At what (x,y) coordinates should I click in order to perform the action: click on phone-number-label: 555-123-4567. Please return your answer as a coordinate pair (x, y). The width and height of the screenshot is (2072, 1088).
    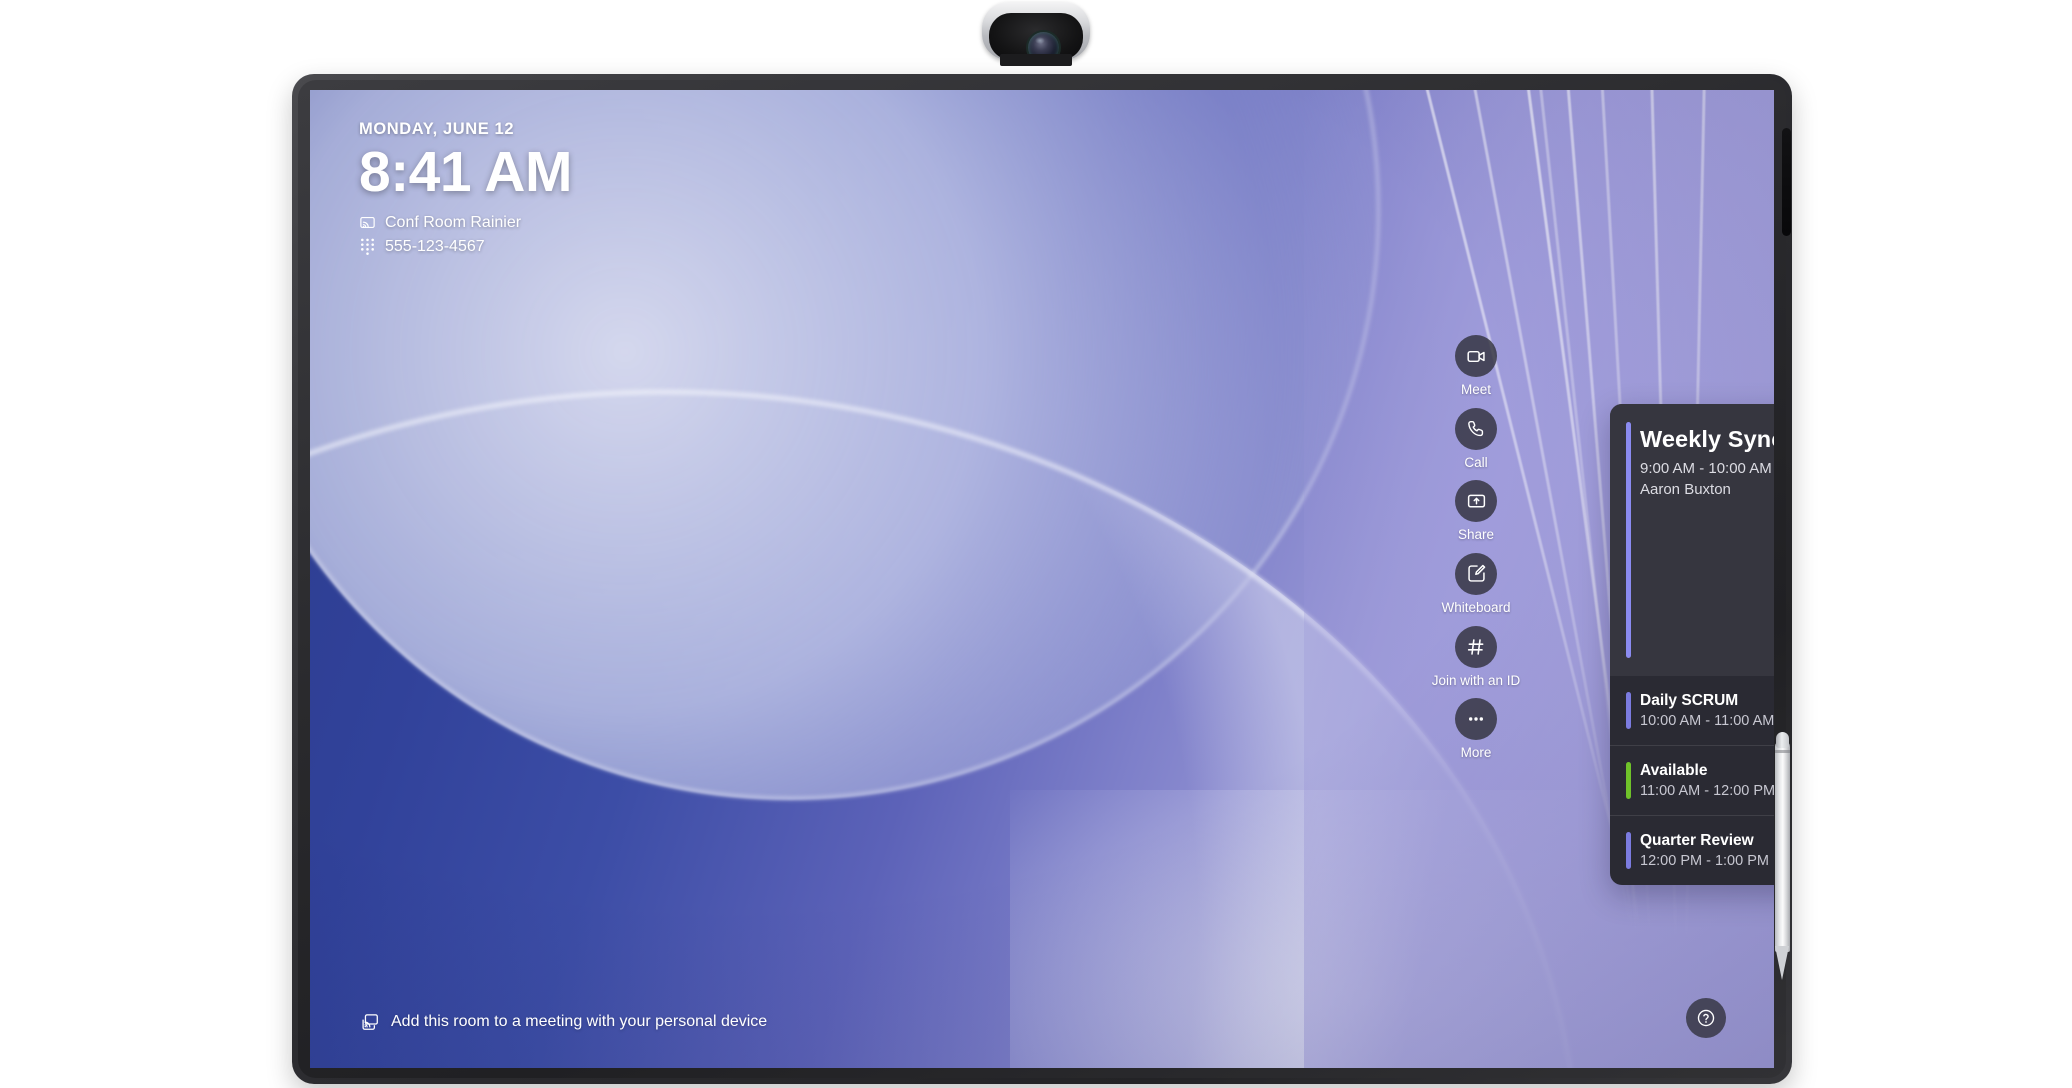
    Looking at the image, I should click on (435, 246).